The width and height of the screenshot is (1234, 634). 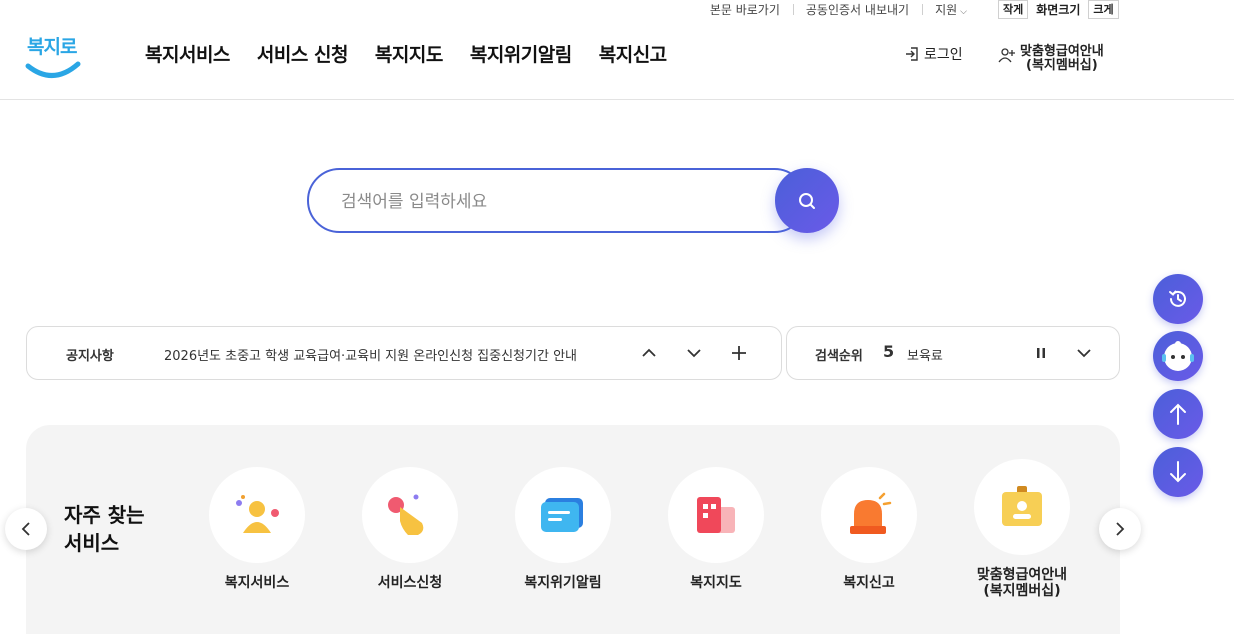 I want to click on membership-button: 맞춤형급여안내 (복지멤버십), so click(x=1051, y=59).